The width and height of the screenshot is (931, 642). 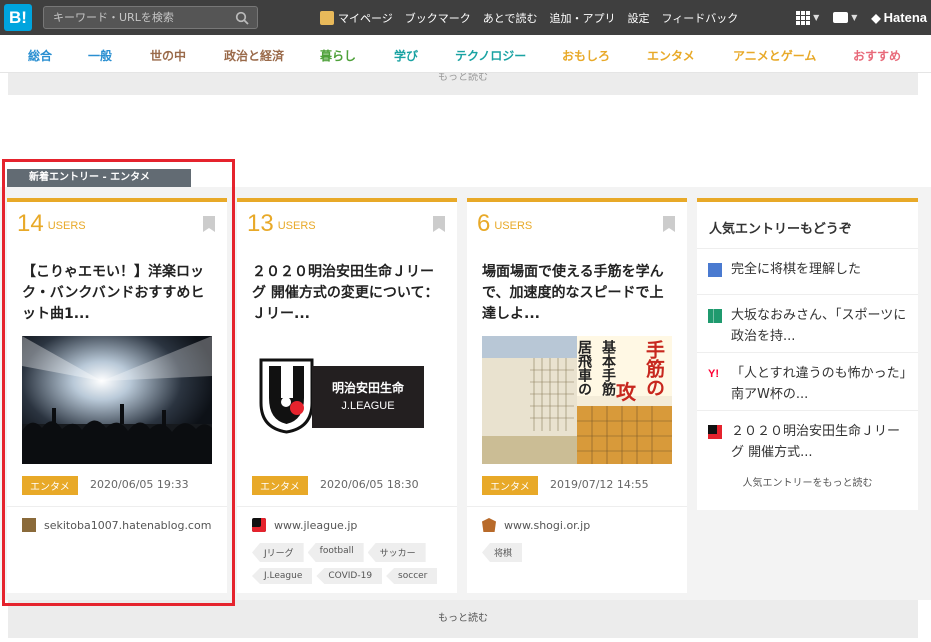 What do you see at coordinates (396, 552) in the screenshot?
I see `keyword-tag: サッカー` at bounding box center [396, 552].